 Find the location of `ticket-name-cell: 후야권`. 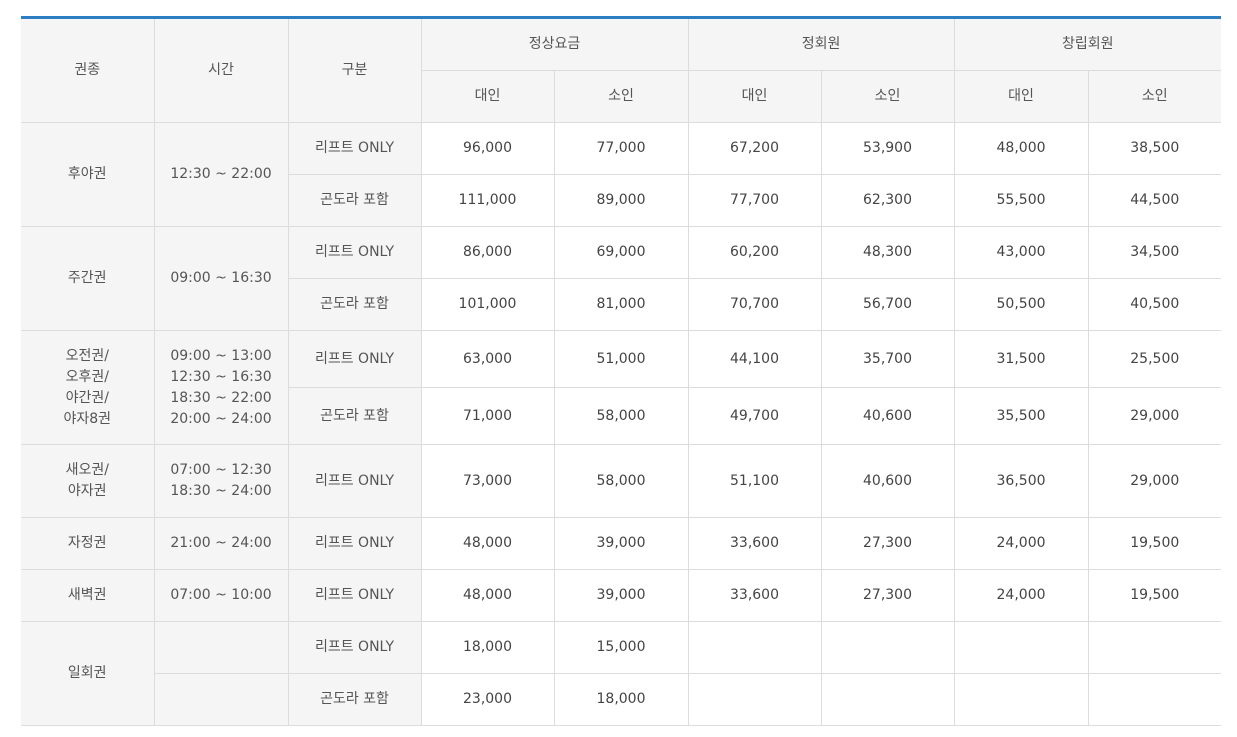

ticket-name-cell: 후야권 is located at coordinates (88, 174).